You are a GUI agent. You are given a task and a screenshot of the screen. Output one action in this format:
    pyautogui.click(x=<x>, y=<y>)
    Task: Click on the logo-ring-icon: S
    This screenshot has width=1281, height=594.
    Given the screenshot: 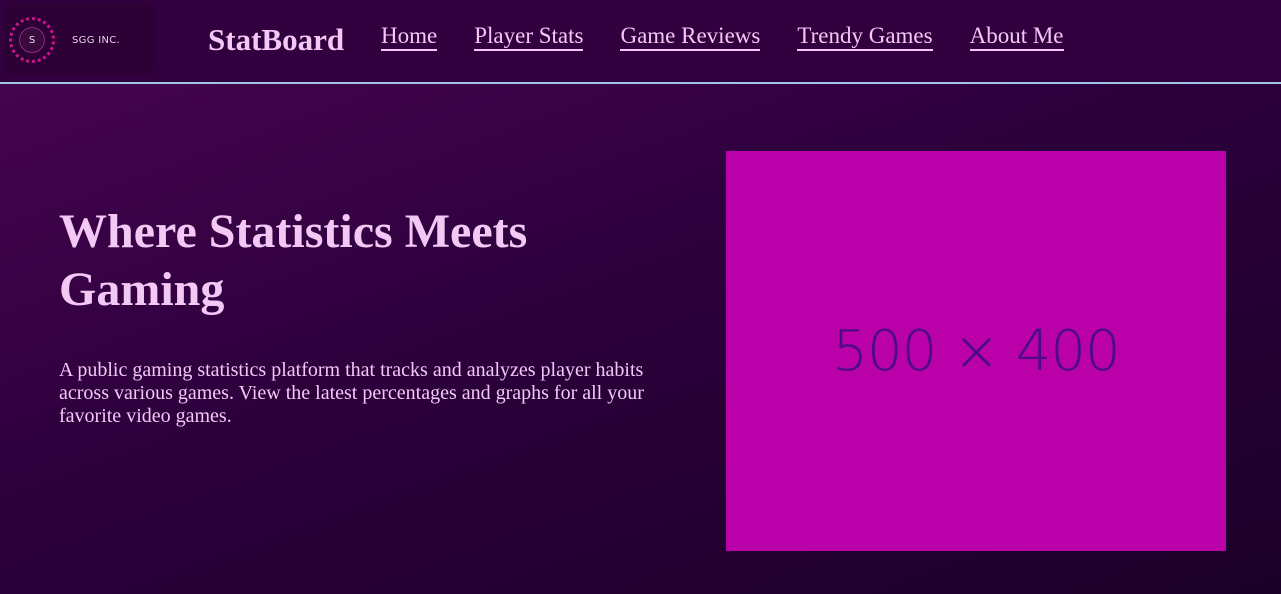 What is the action you would take?
    pyautogui.click(x=32, y=40)
    